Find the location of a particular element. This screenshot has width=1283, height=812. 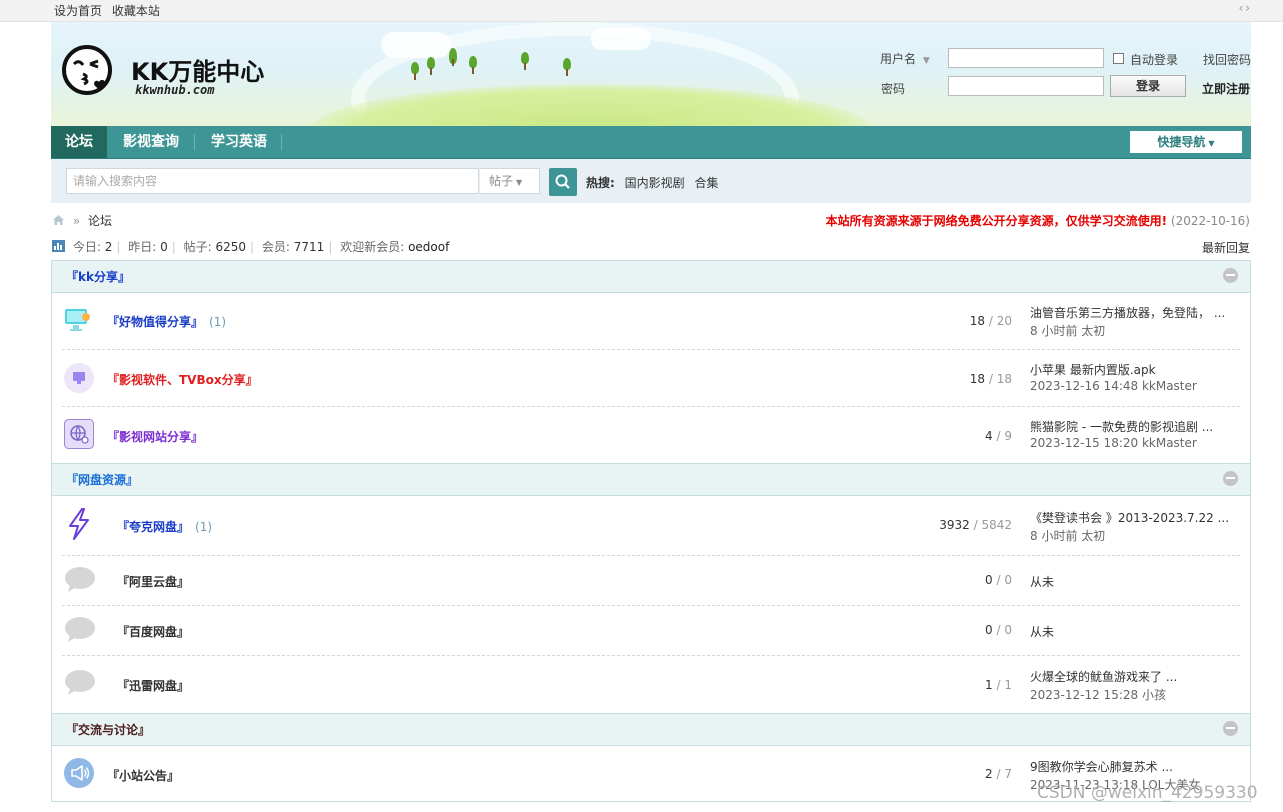

search-button is located at coordinates (563, 182).